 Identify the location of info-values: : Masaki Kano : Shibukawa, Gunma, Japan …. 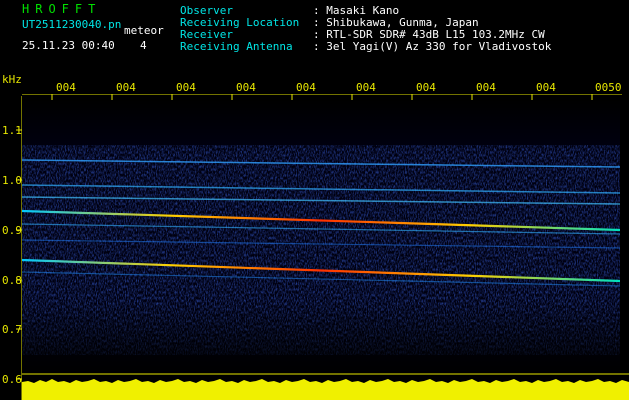
(432, 29).